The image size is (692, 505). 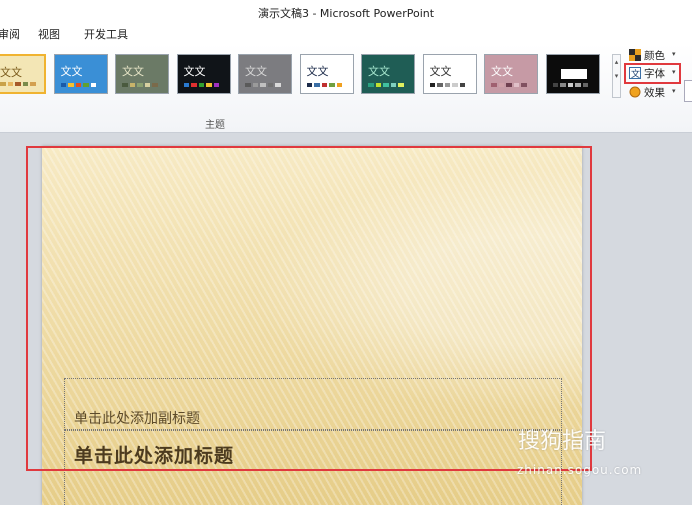 What do you see at coordinates (106, 34) in the screenshot?
I see `tab-developer: 开发工具` at bounding box center [106, 34].